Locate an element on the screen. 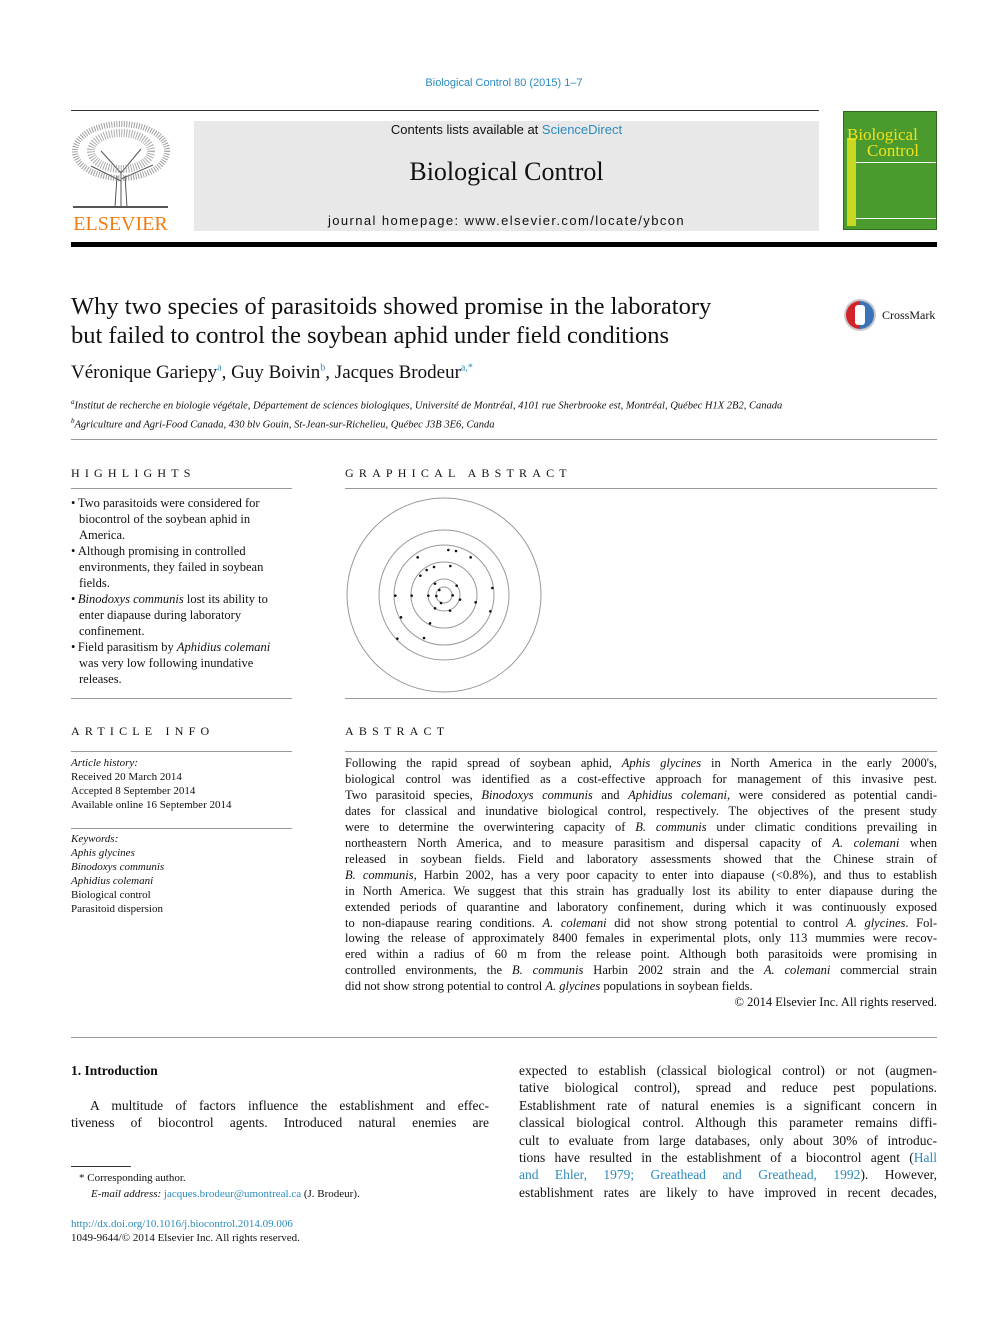 This screenshot has height=1323, width=992. text-line: fields. is located at coordinates (94, 583).